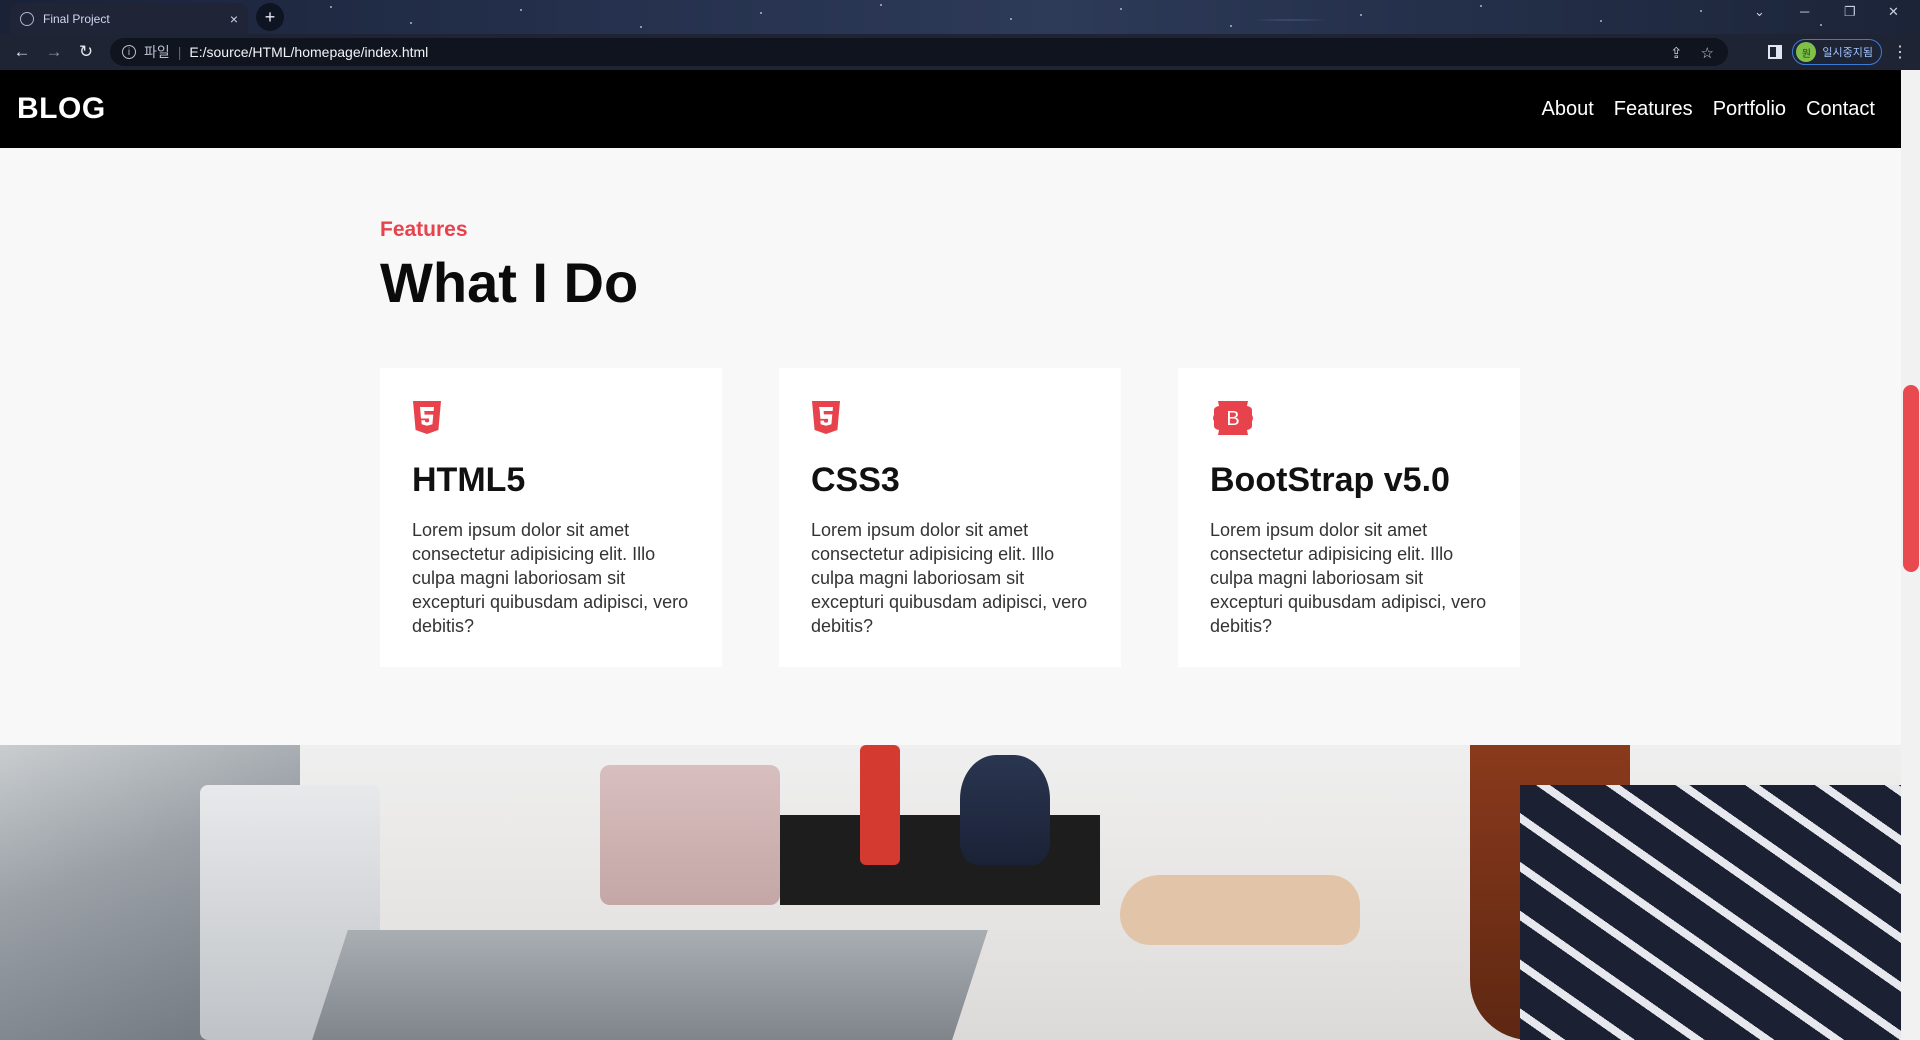  Describe the element at coordinates (1708, 109) in the screenshot. I see `nav-links: About Features Portfolio Contact` at that location.